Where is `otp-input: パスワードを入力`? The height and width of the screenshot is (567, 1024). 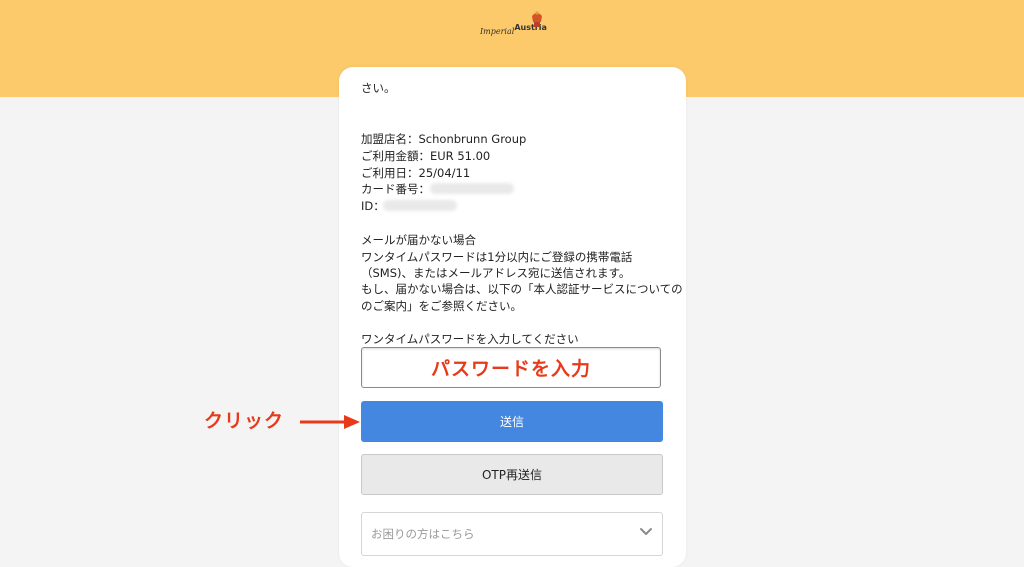
otp-input: パスワードを入力 is located at coordinates (511, 367).